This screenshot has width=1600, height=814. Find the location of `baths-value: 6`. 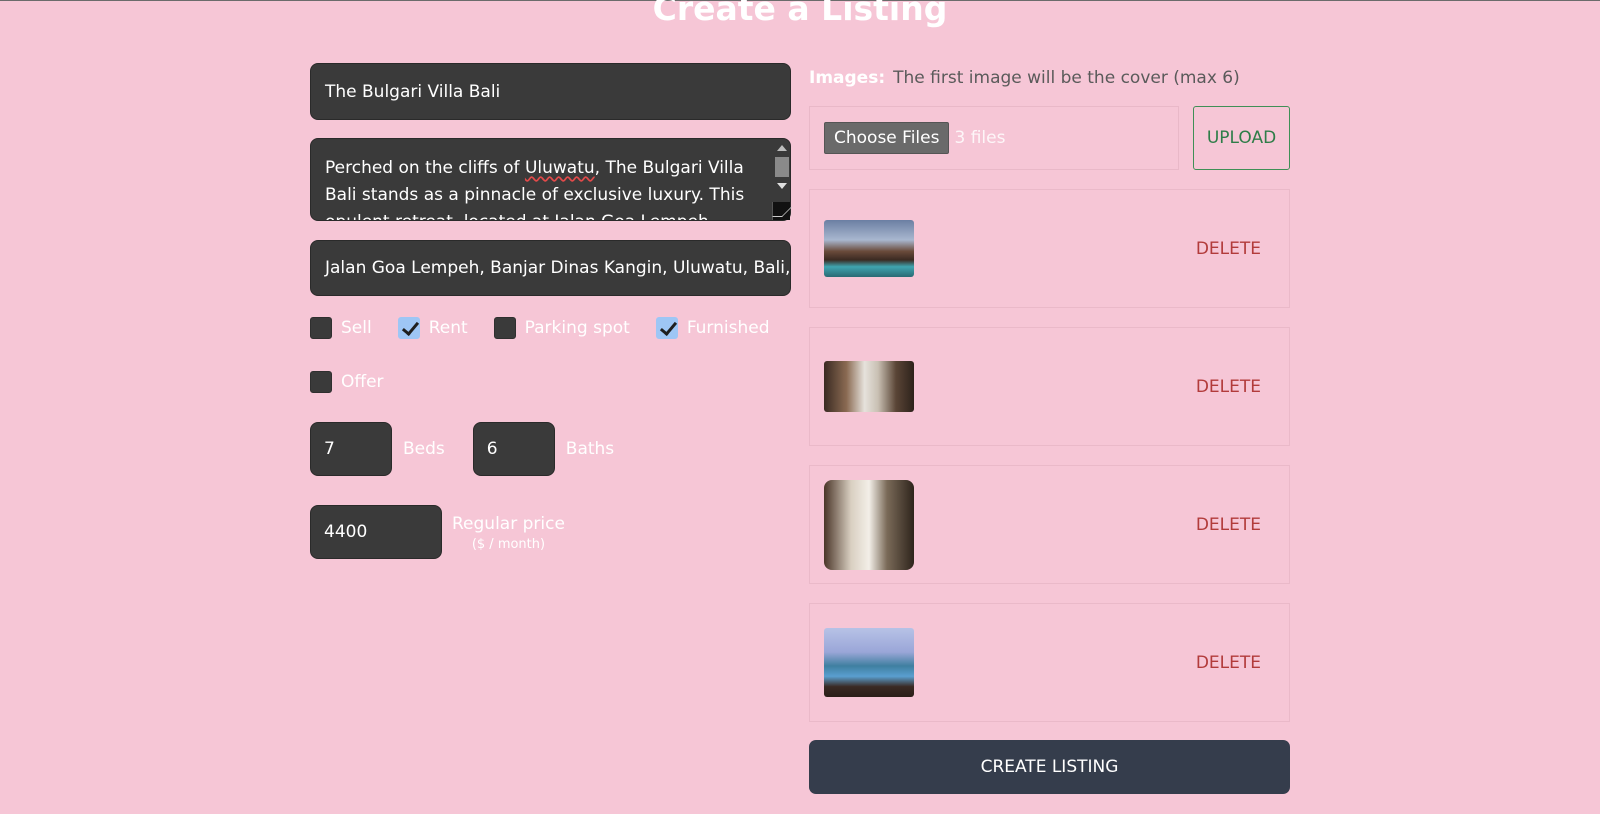

baths-value: 6 is located at coordinates (492, 449).